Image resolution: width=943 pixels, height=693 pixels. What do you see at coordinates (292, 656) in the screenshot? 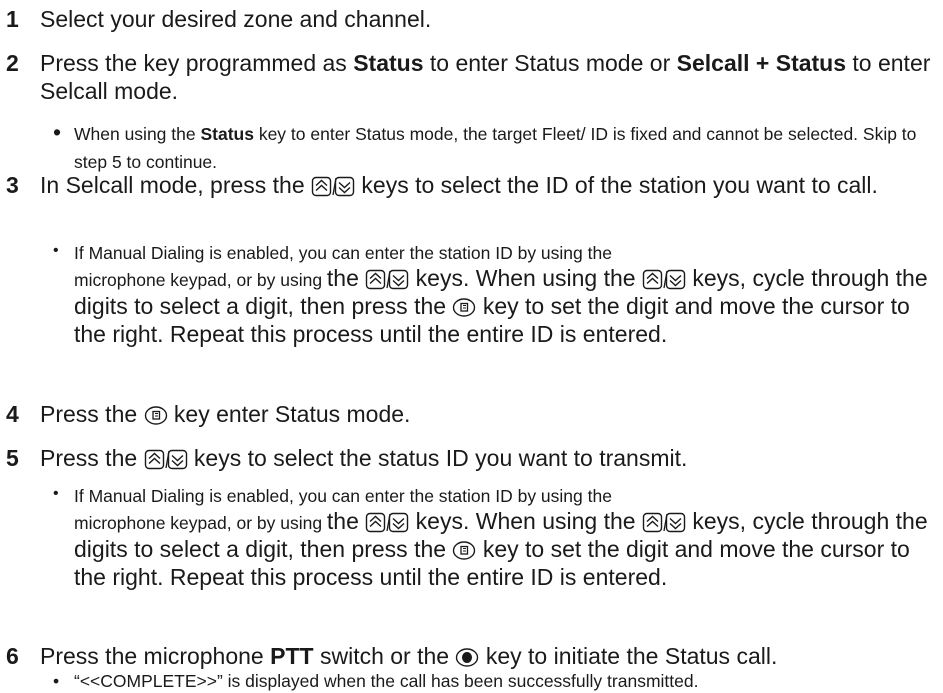
I see `ptt-label: PTT` at bounding box center [292, 656].